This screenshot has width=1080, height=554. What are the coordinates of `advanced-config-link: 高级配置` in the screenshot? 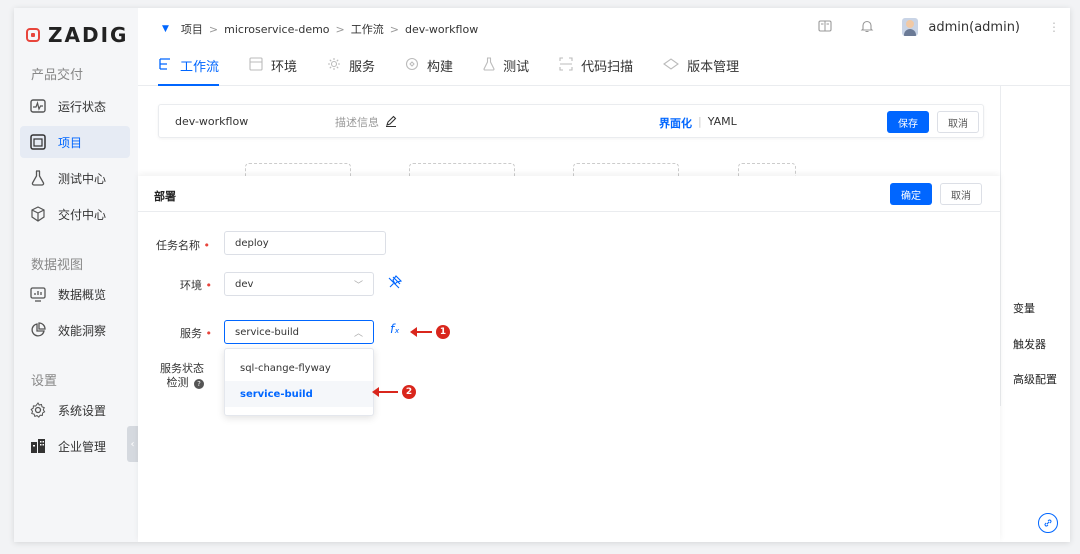 It's located at (1035, 379).